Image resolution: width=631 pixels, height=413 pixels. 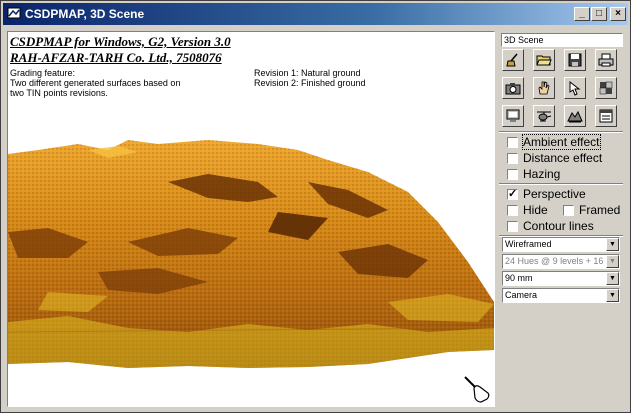 I want to click on framed-label: Framed, so click(x=600, y=210).